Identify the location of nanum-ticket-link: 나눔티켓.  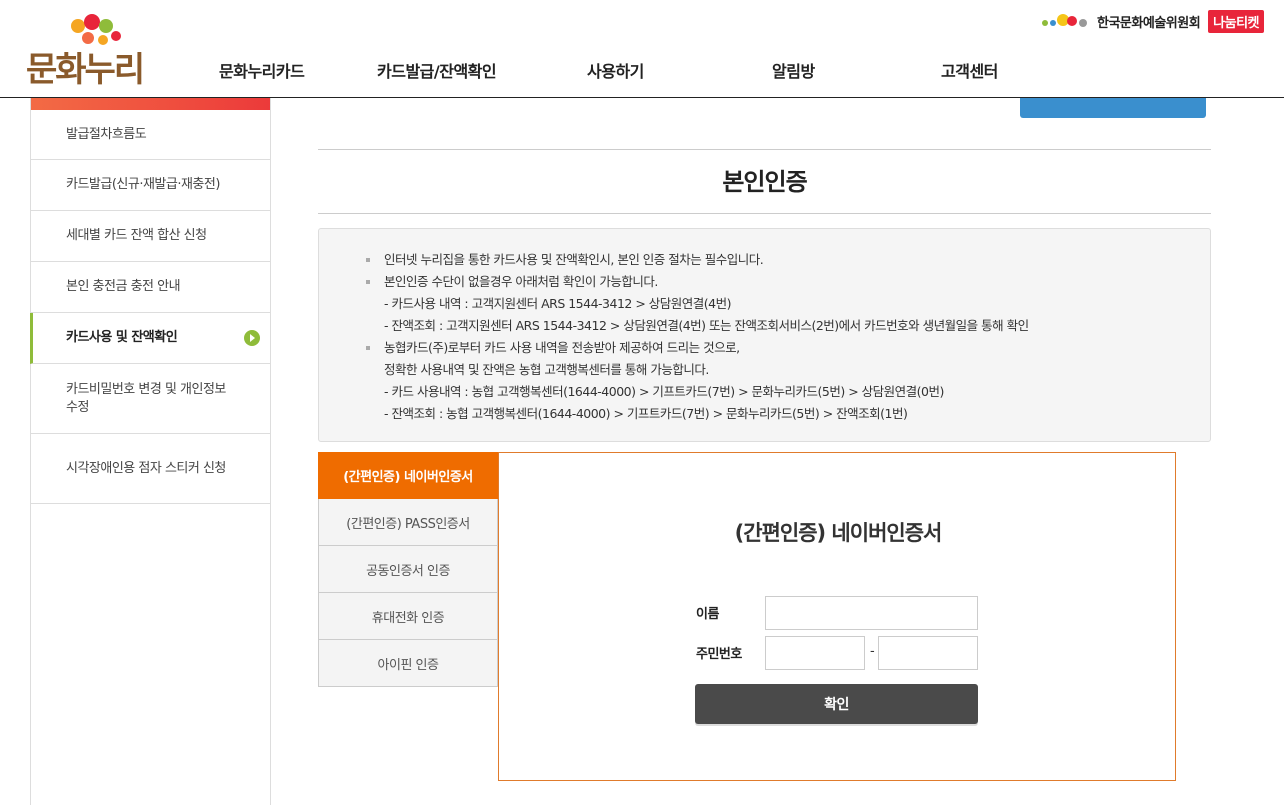
(1236, 21).